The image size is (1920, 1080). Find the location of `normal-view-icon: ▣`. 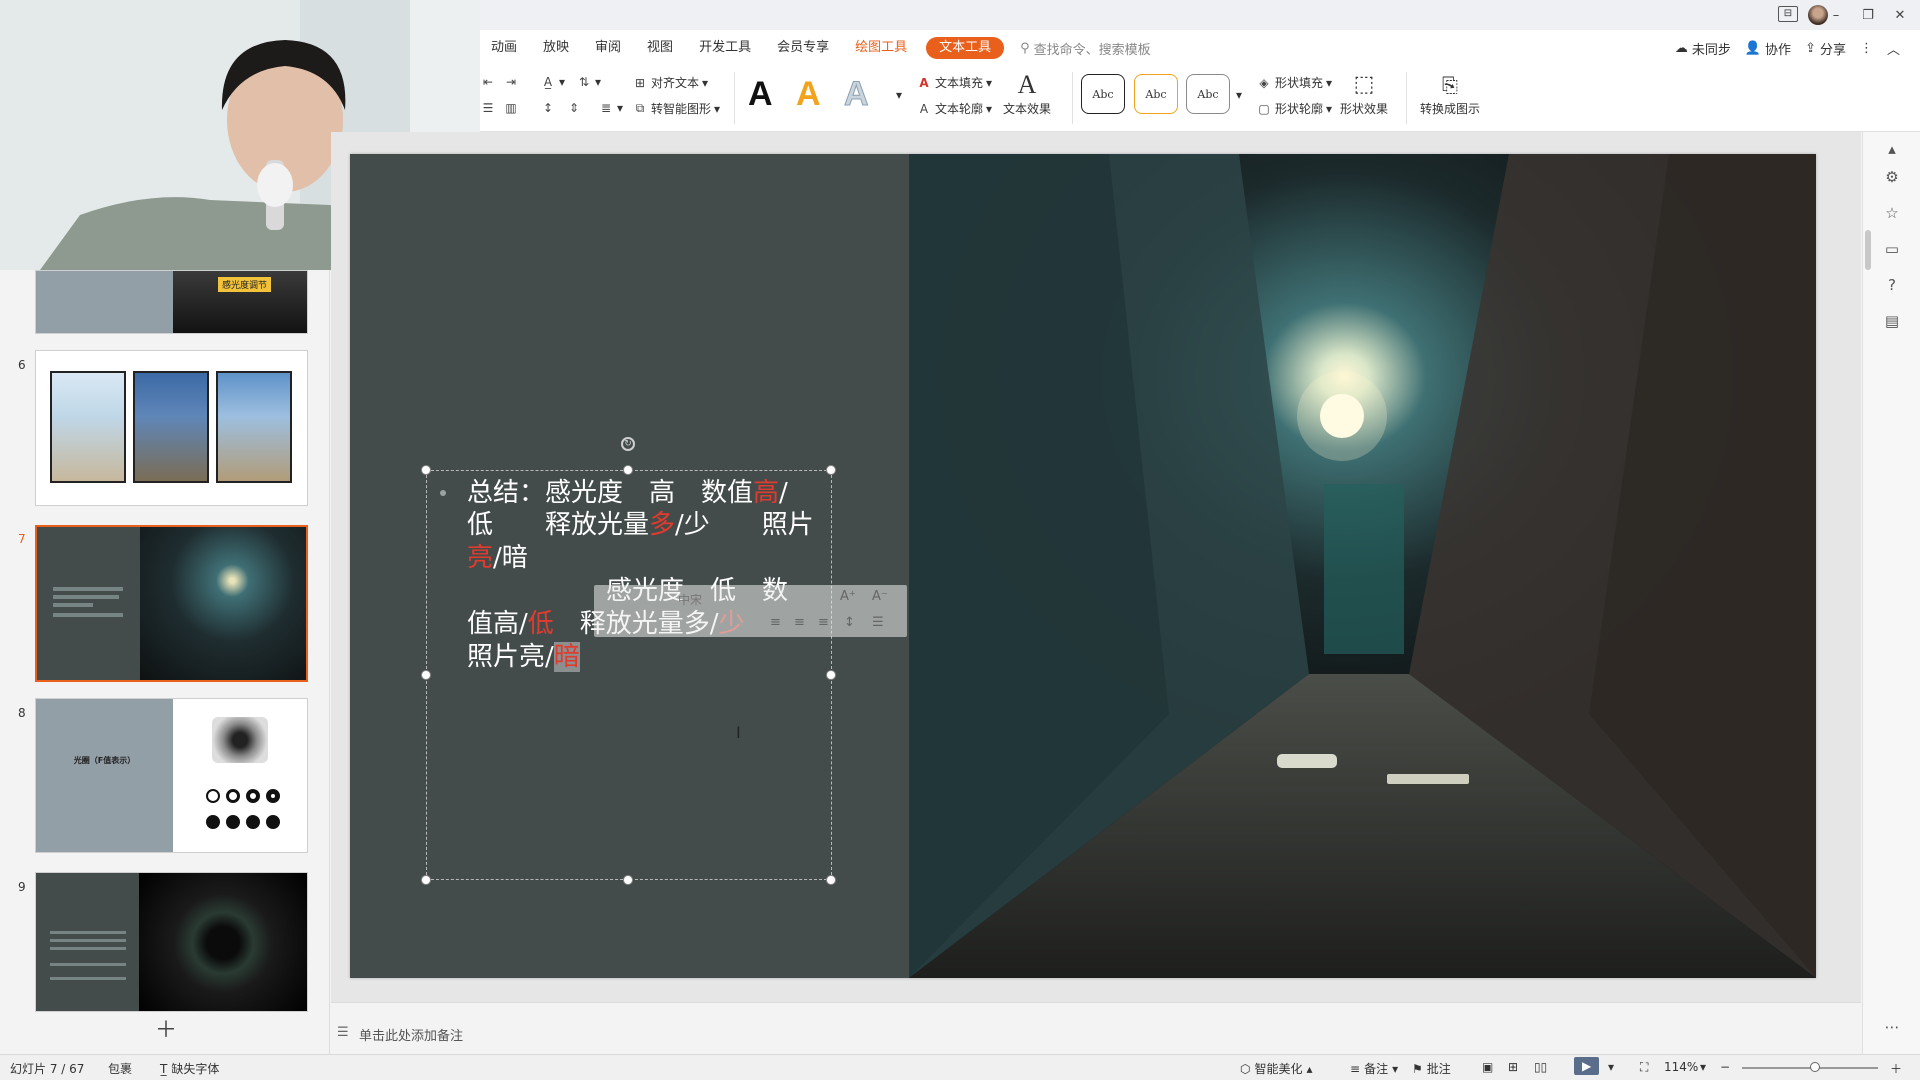

normal-view-icon: ▣ is located at coordinates (1487, 1067).